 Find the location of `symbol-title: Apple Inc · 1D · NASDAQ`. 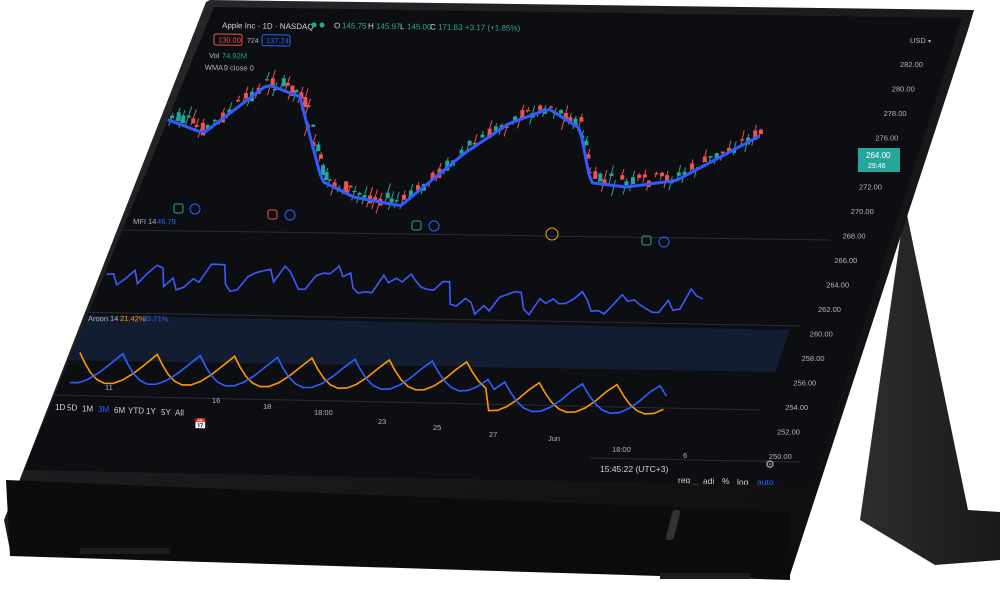

symbol-title: Apple Inc · 1D · NASDAQ is located at coordinates (268, 26).